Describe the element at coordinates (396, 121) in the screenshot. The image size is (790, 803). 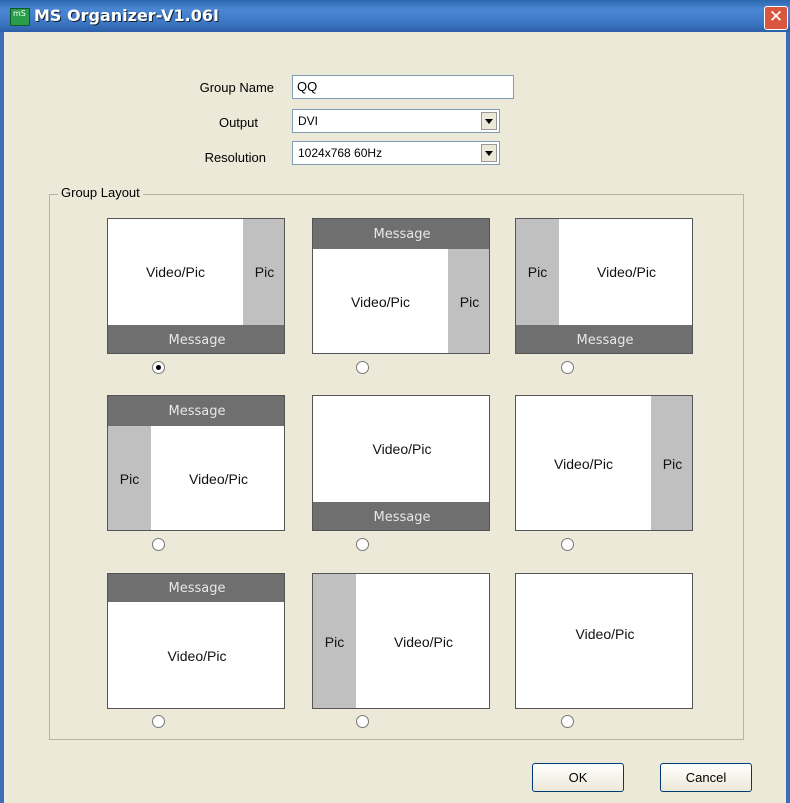
I see `output-select: DVI` at that location.